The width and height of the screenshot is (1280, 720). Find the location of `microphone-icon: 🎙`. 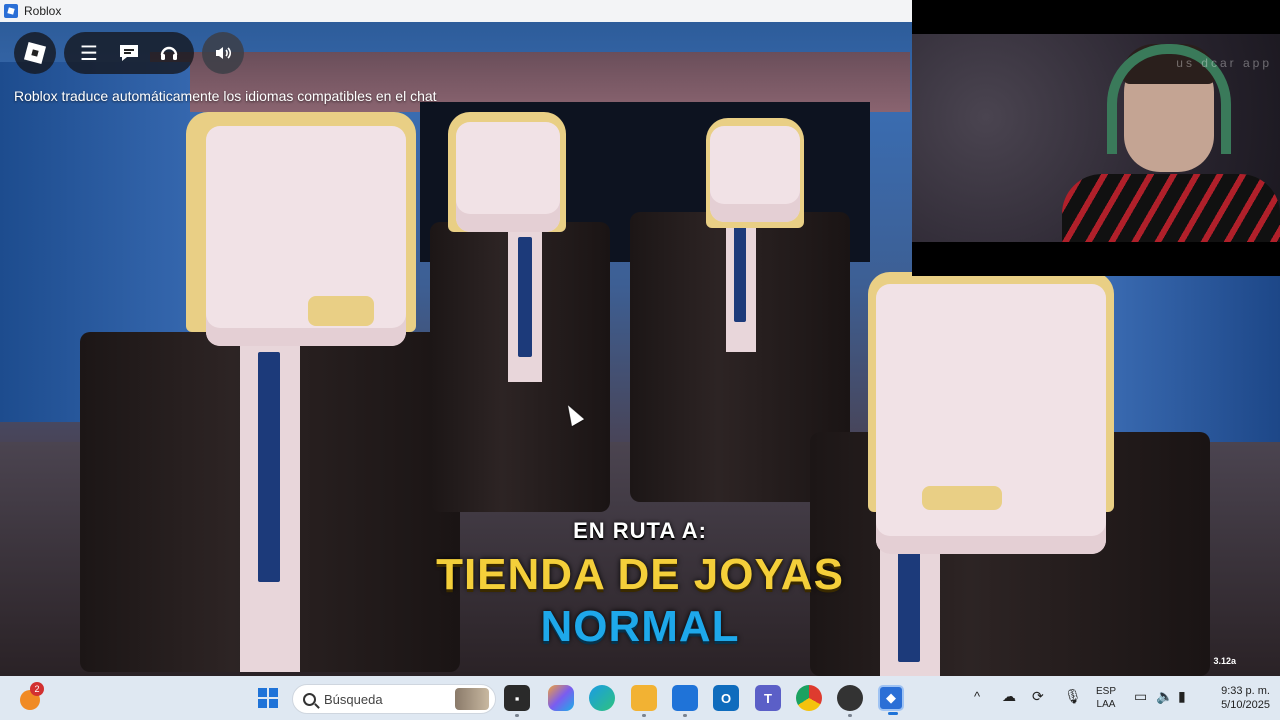

microphone-icon: 🎙 is located at coordinates (1073, 696).